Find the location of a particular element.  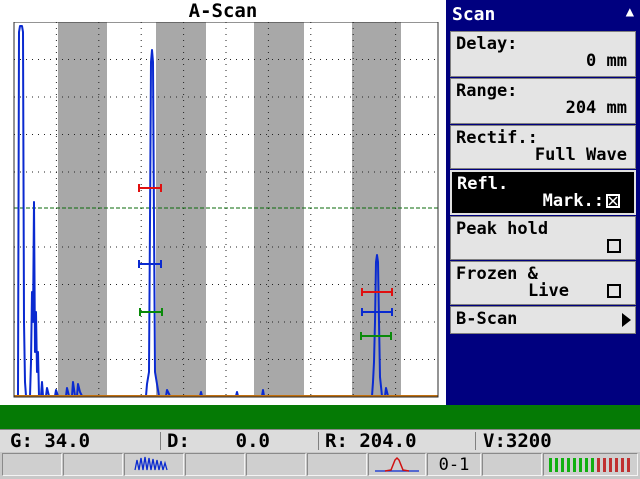

ascan-title: A-Scan is located at coordinates (223, 11).